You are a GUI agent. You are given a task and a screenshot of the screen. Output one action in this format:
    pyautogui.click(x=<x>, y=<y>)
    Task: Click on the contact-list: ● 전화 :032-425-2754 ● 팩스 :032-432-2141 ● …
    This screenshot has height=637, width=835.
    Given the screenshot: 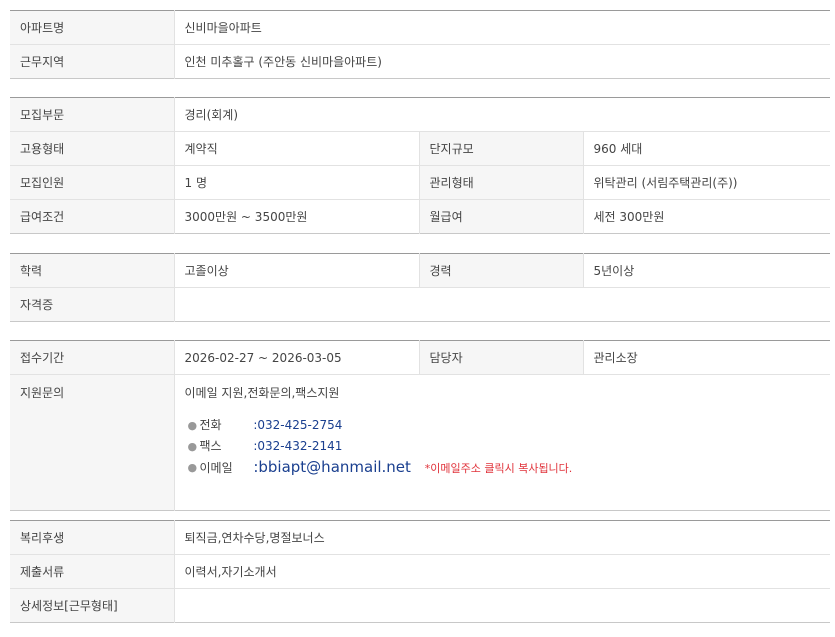 What is the action you would take?
    pyautogui.click(x=508, y=446)
    